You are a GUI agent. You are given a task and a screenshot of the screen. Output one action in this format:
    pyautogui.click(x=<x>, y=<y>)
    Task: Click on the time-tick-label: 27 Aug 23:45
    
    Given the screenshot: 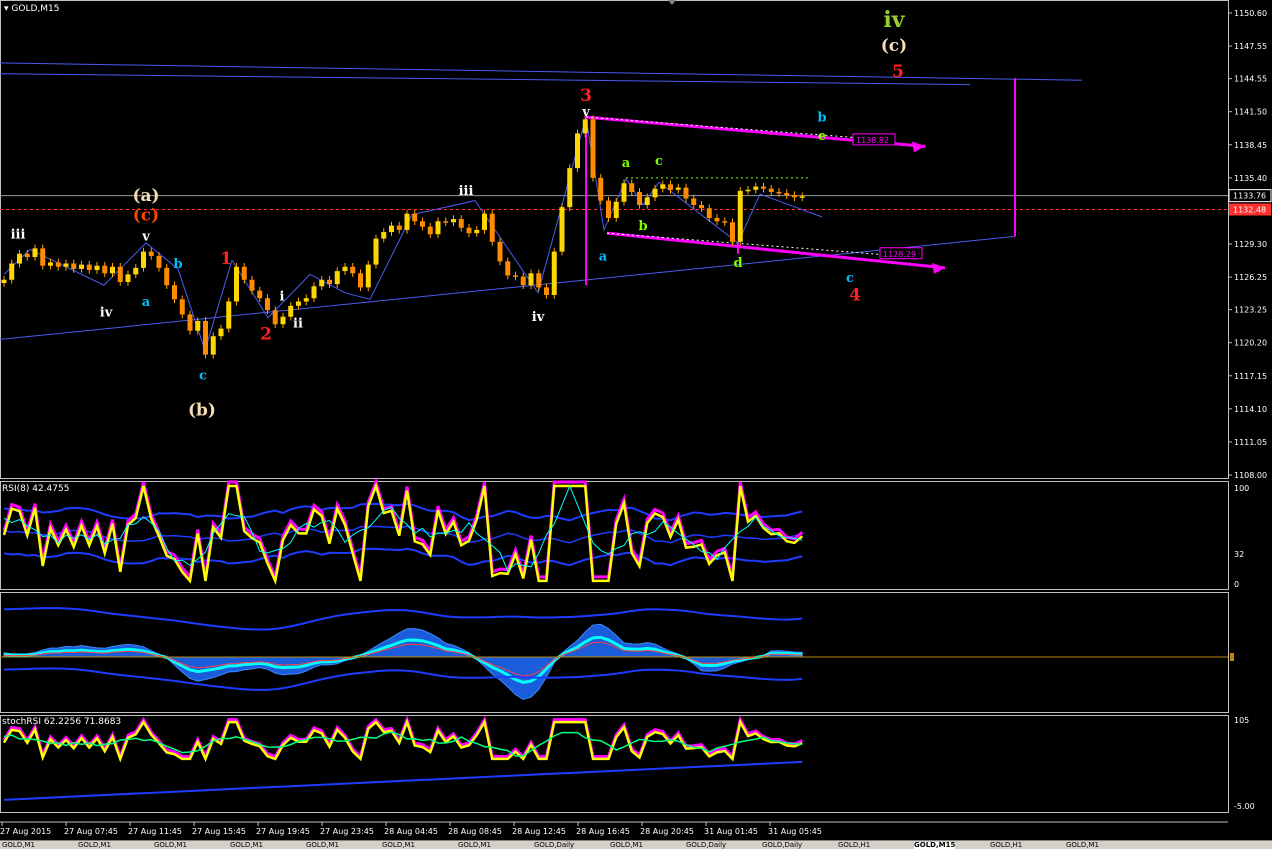 What is the action you would take?
    pyautogui.click(x=347, y=831)
    